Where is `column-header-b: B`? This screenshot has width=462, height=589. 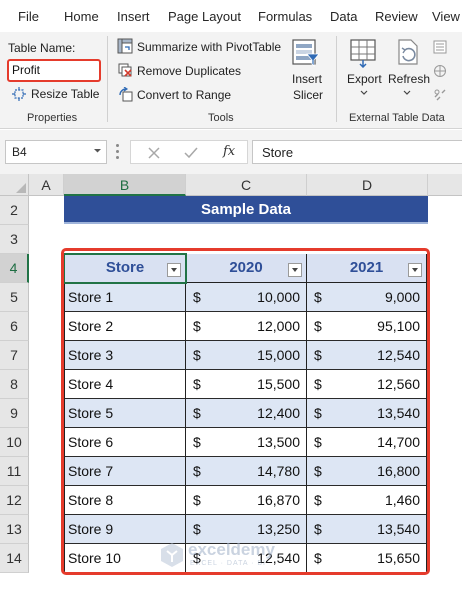 column-header-b: B is located at coordinates (125, 185).